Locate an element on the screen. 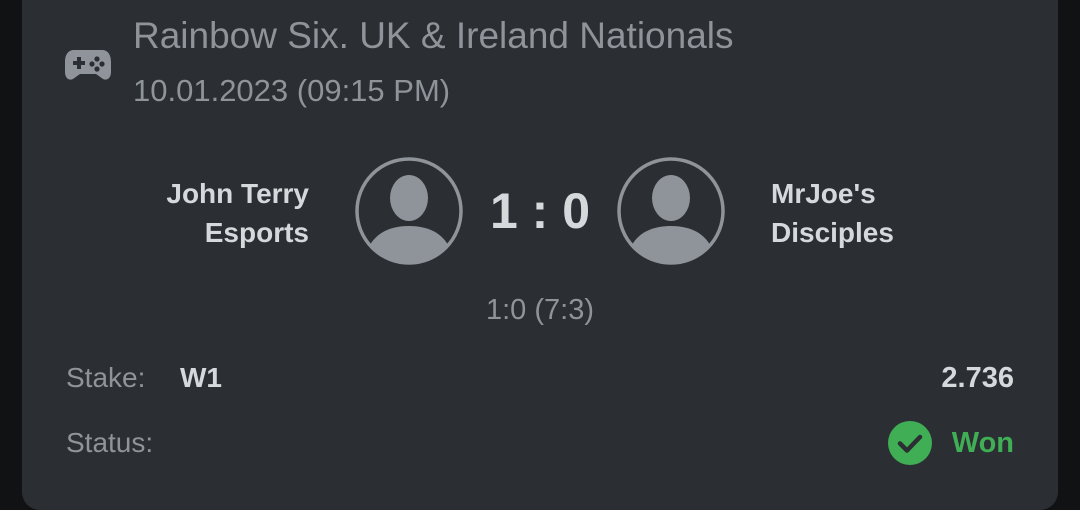 The width and height of the screenshot is (1080, 510). event-title: Rainbow Six. UK & Ireland Nationals is located at coordinates (433, 35).